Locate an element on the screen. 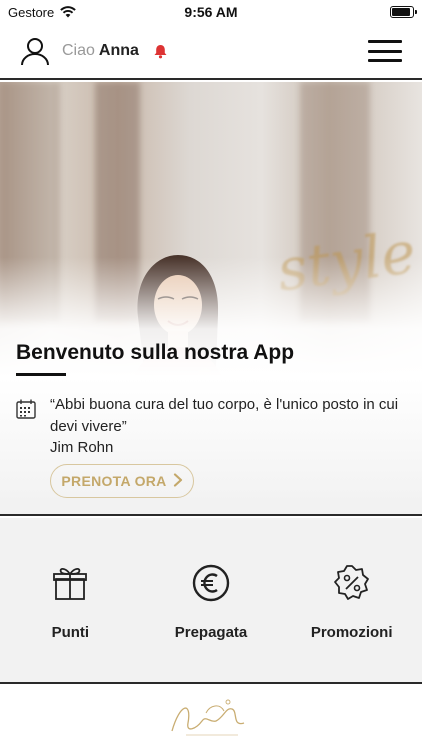 Image resolution: width=422 pixels, height=750 pixels. page-title: Benvenuto sulla nostra App is located at coordinates (155, 352).